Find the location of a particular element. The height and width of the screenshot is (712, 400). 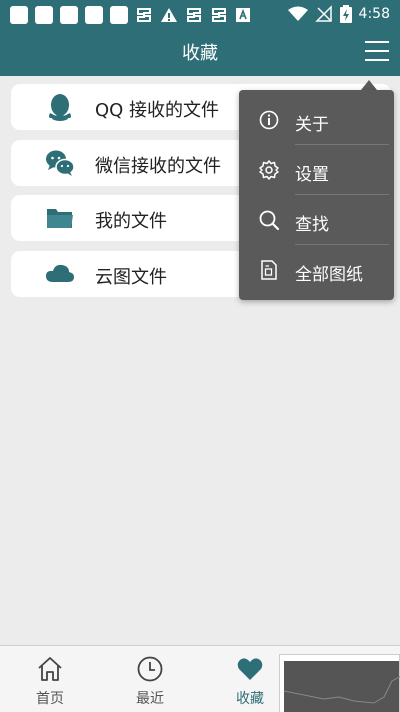

menu-item-label: 查找 is located at coordinates (312, 225).